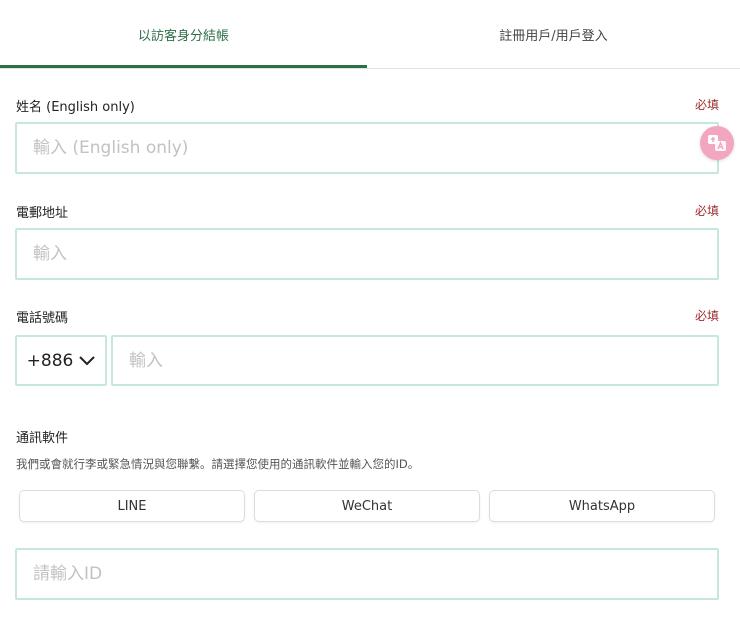 This screenshot has width=740, height=642. I want to click on country-code-value: +886, so click(50, 360).